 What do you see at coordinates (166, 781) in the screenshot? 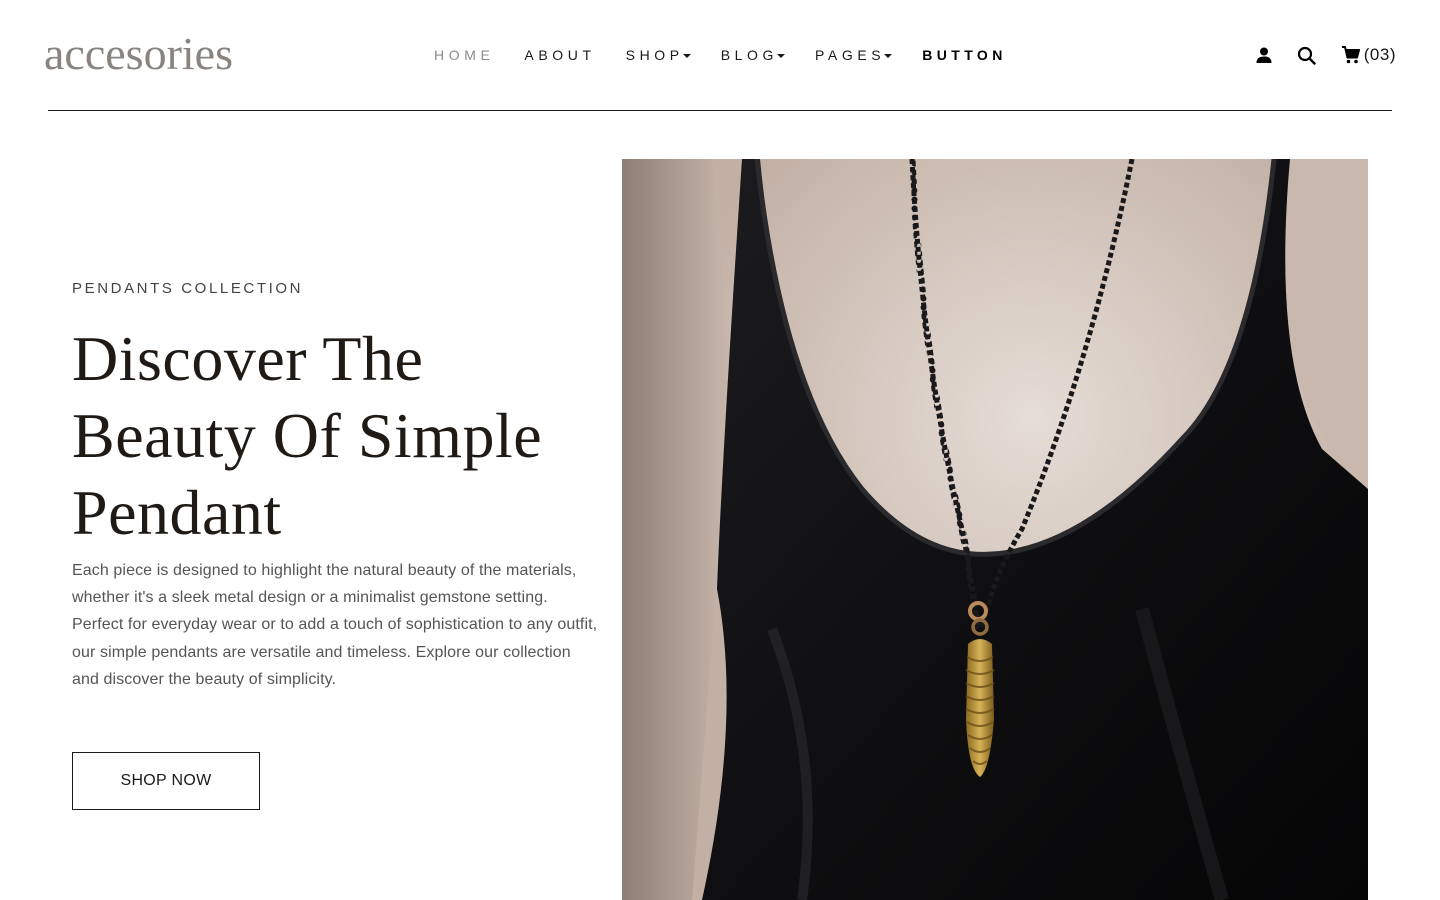
I see `shop-now-button: SHOP NOW` at bounding box center [166, 781].